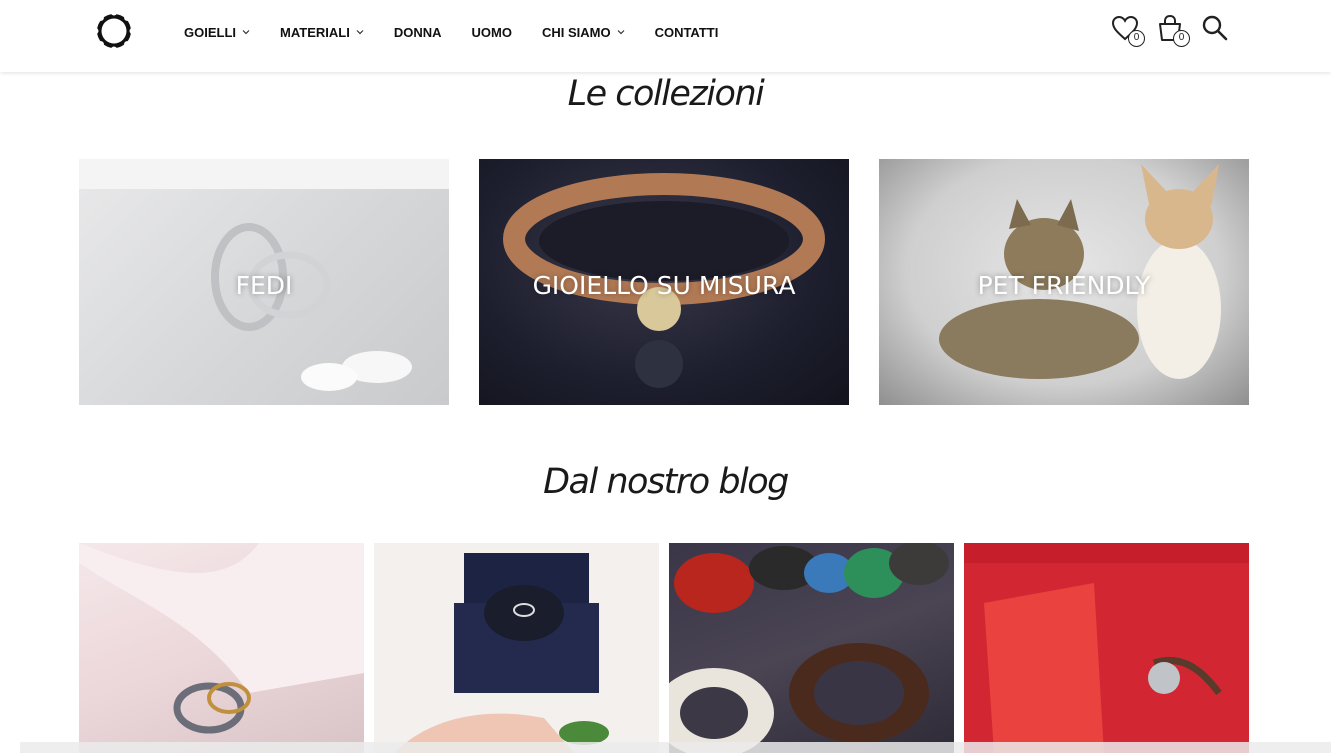 The height and width of the screenshot is (753, 1331). Describe the element at coordinates (210, 32) in the screenshot. I see `nav-item-label: GOIELLI` at that location.